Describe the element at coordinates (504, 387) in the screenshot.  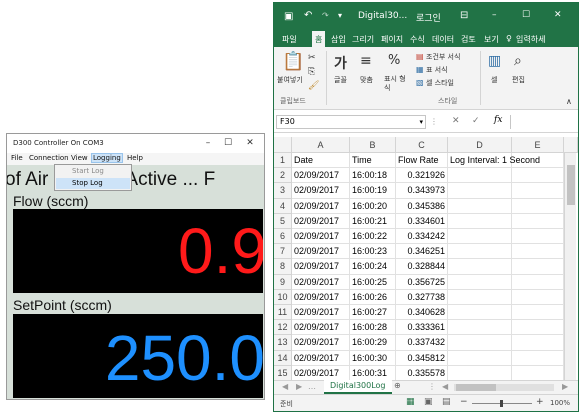
I see `horizontal-scrollbar` at that location.